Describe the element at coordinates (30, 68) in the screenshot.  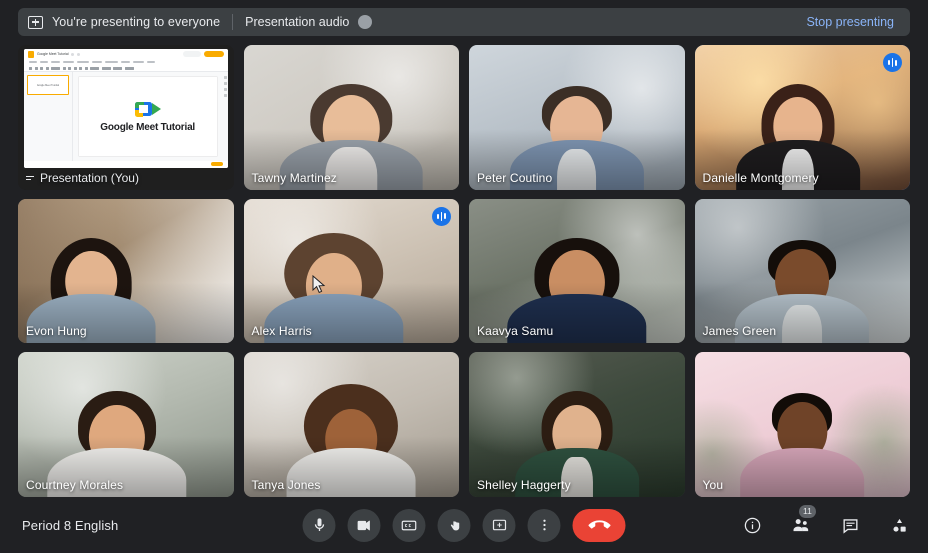
I see `undo-icon` at that location.